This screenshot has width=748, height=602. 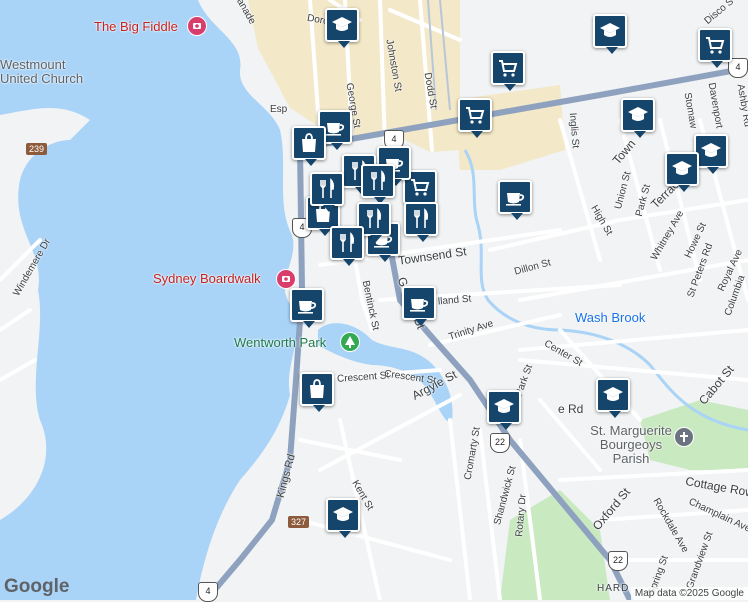 I want to click on highway-shield-4: 4, so click(x=208, y=592).